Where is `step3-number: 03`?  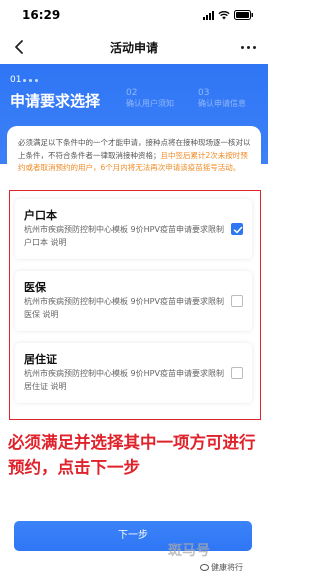
step3-number: 03 is located at coordinates (204, 93).